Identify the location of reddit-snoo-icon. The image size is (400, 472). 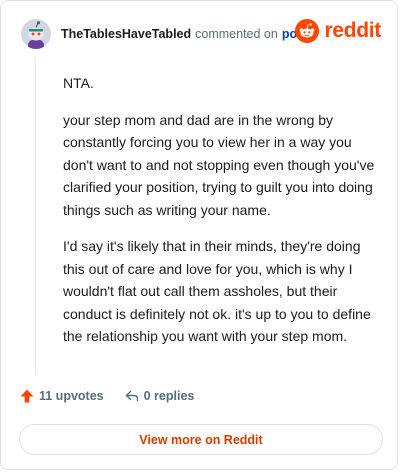
(307, 31).